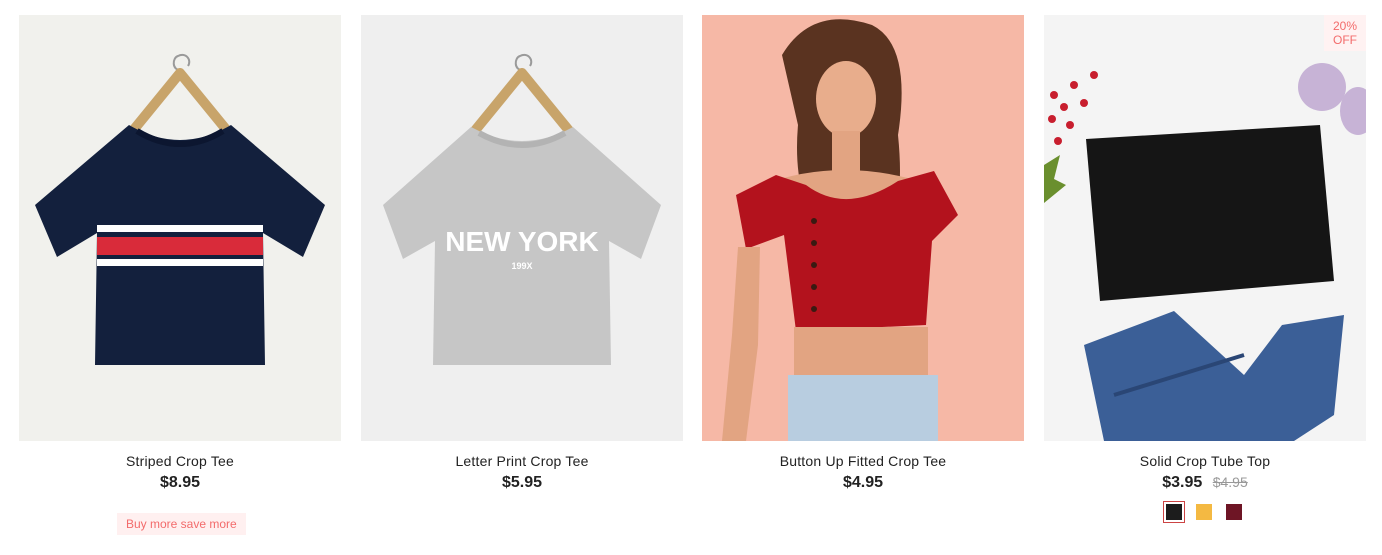 Image resolution: width=1382 pixels, height=555 pixels. Describe the element at coordinates (863, 461) in the screenshot. I see `product-name: Button Up Fitted Crop Tee` at that location.